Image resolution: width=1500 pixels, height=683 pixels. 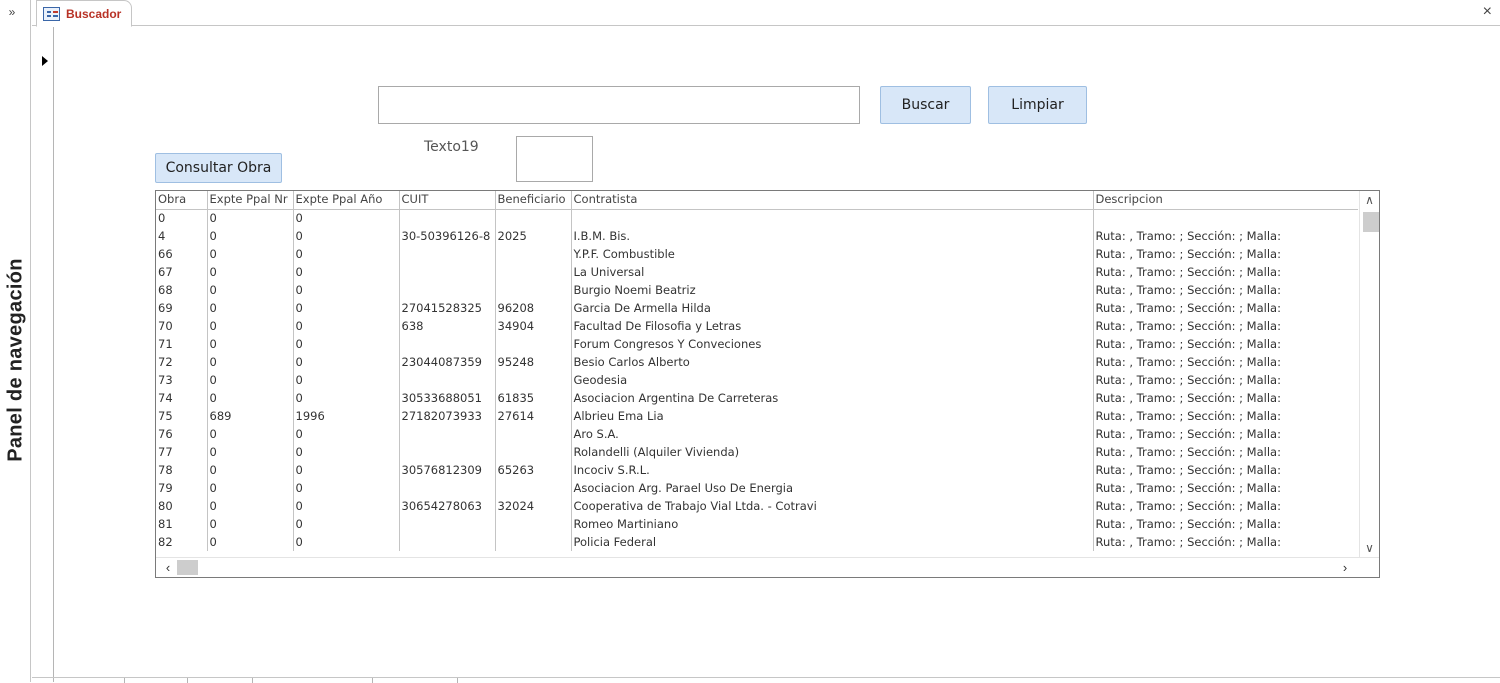 What do you see at coordinates (757, 218) in the screenshot?
I see `table-row: 000` at bounding box center [757, 218].